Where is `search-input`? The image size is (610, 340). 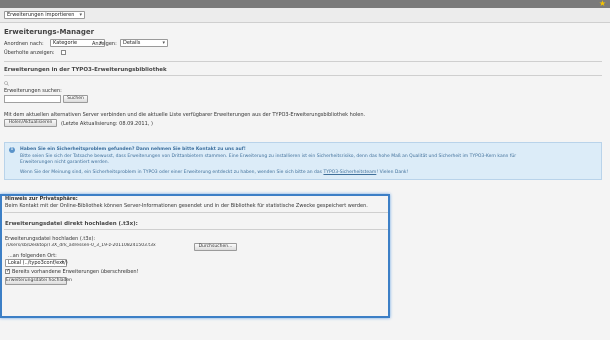 search-input is located at coordinates (32, 99).